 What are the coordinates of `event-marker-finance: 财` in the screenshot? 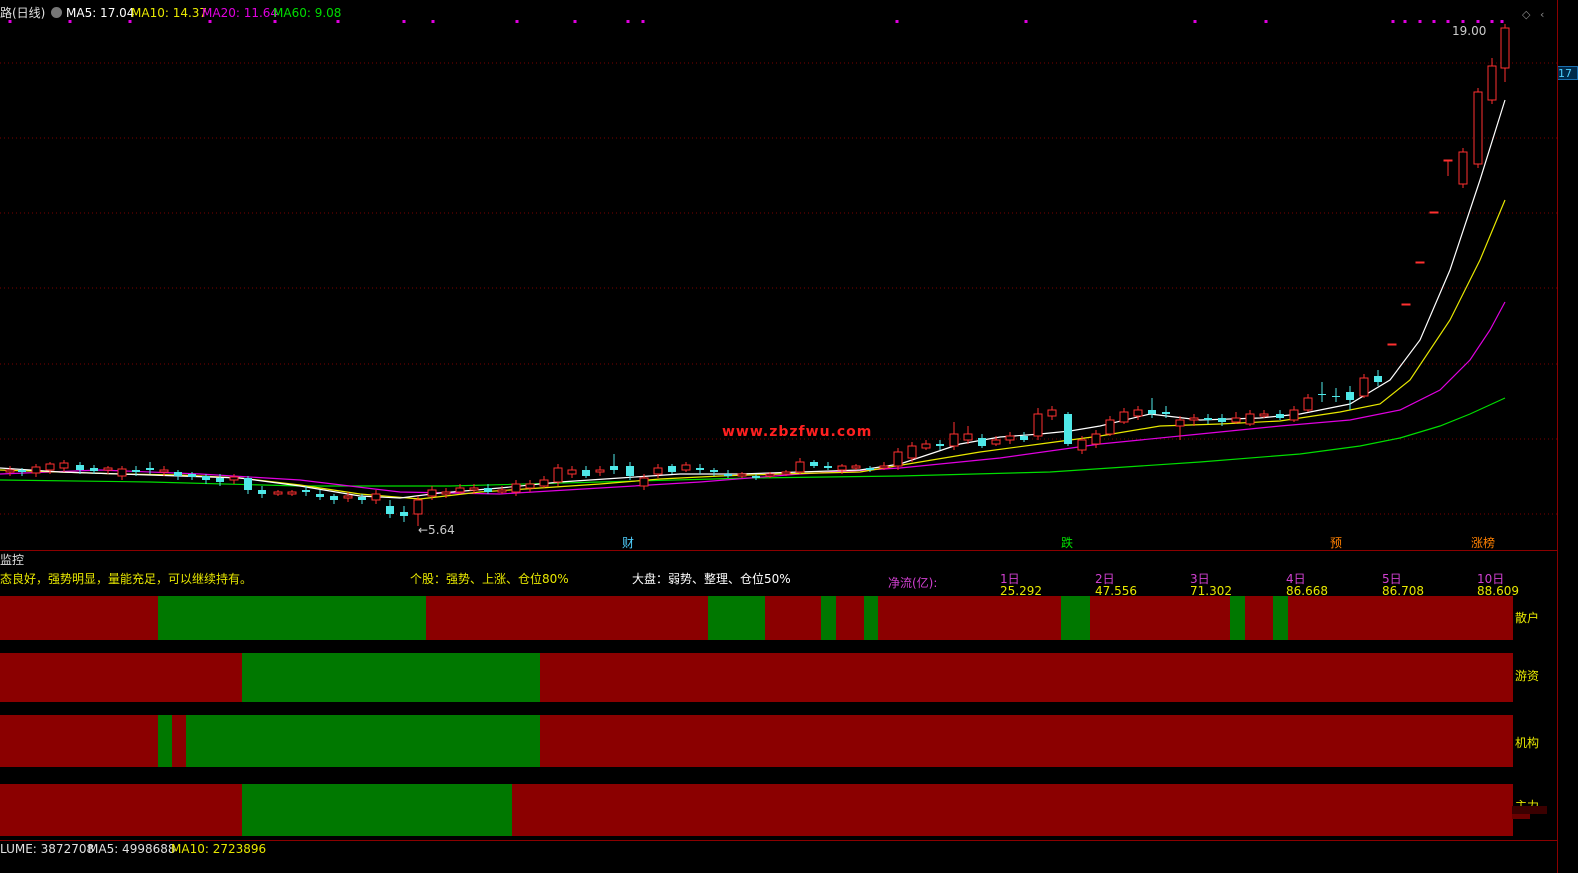 It's located at (628, 543).